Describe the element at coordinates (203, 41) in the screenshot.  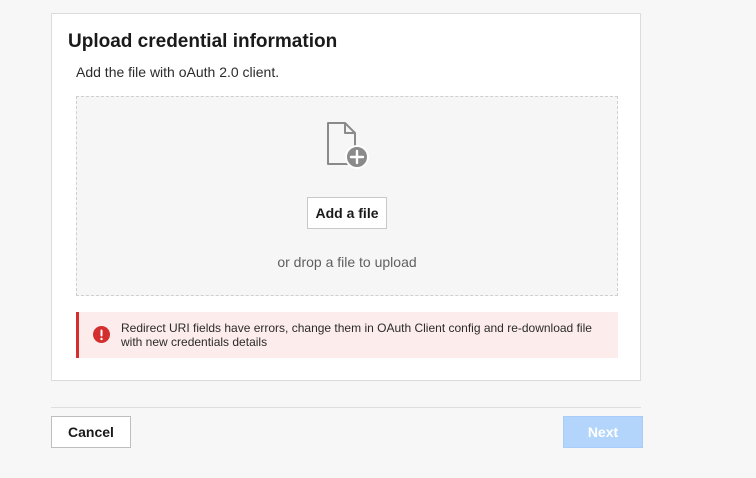
I see `card-title: Upload credential information` at that location.